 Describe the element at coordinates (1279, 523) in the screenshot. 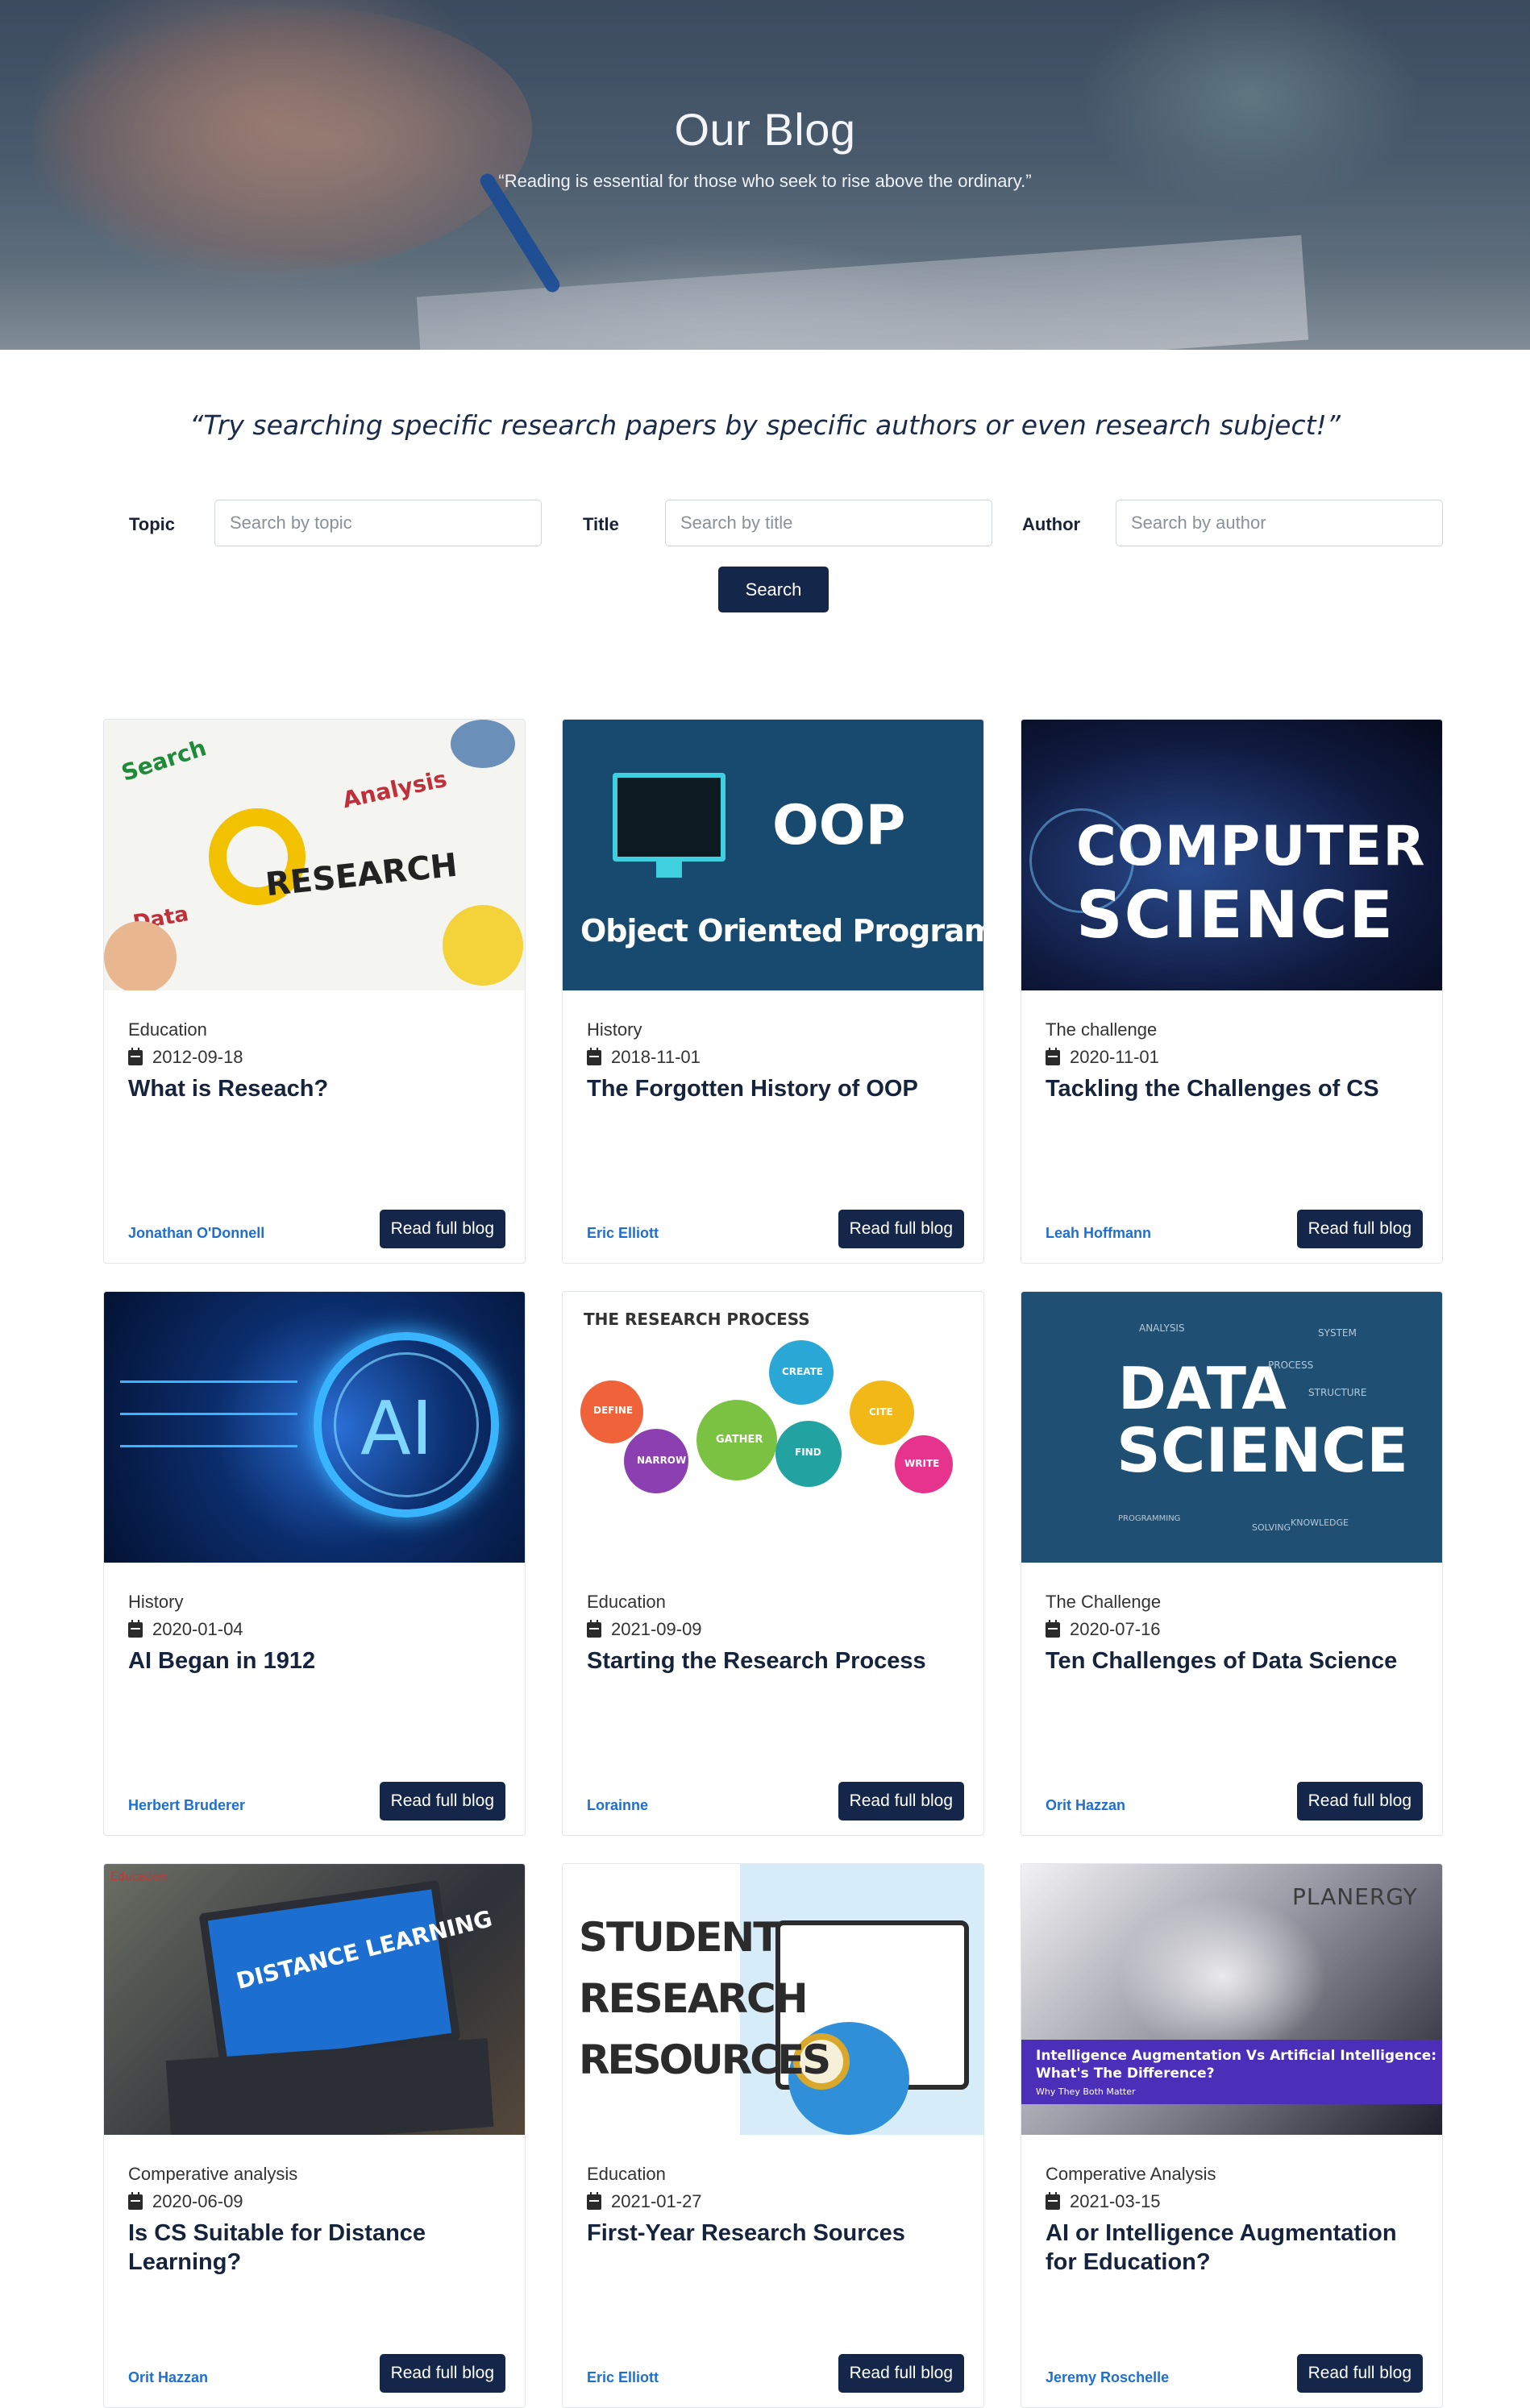

I see `author-search-input` at that location.